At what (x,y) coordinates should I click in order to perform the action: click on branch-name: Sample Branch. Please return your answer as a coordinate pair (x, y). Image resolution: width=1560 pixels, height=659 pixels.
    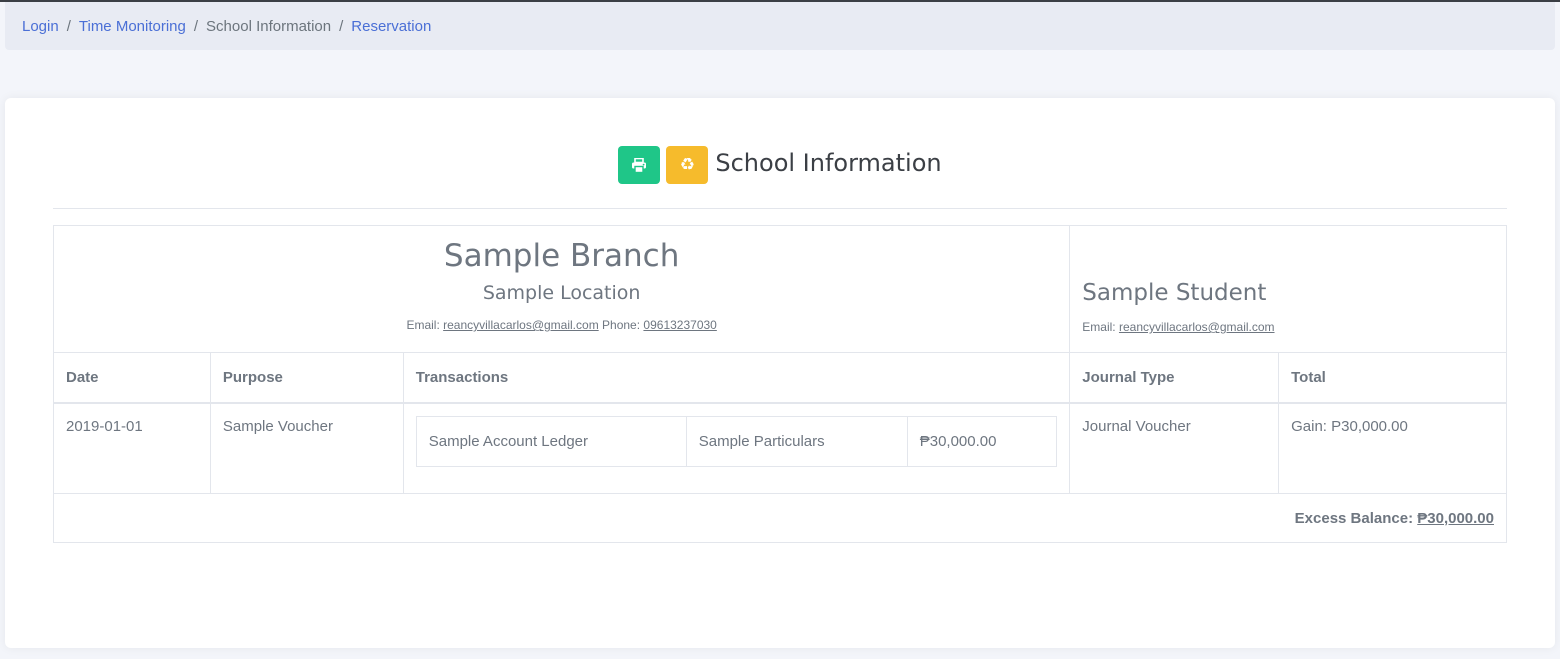
    Looking at the image, I should click on (561, 256).